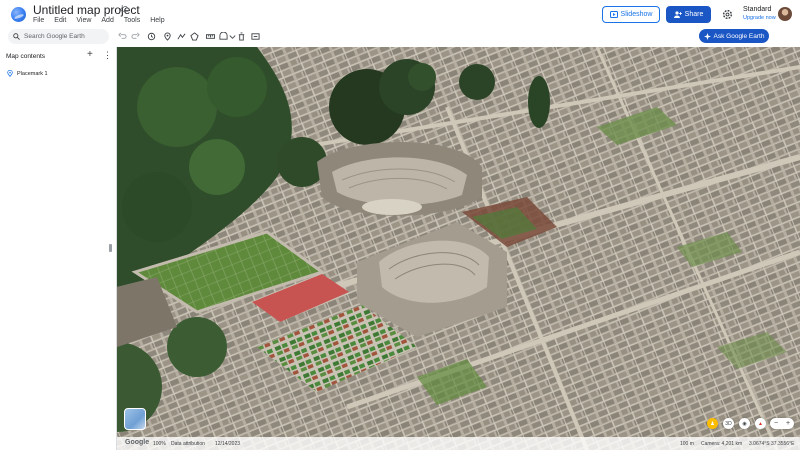  What do you see at coordinates (636, 14) in the screenshot?
I see `slideshow-label: Slideshow` at bounding box center [636, 14].